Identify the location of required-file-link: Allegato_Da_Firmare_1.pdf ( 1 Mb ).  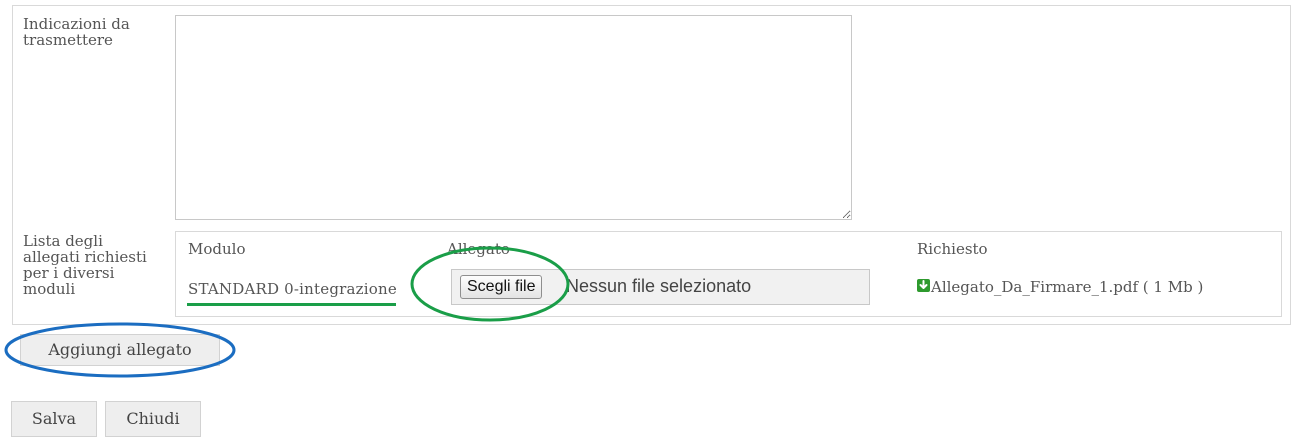
(1067, 287).